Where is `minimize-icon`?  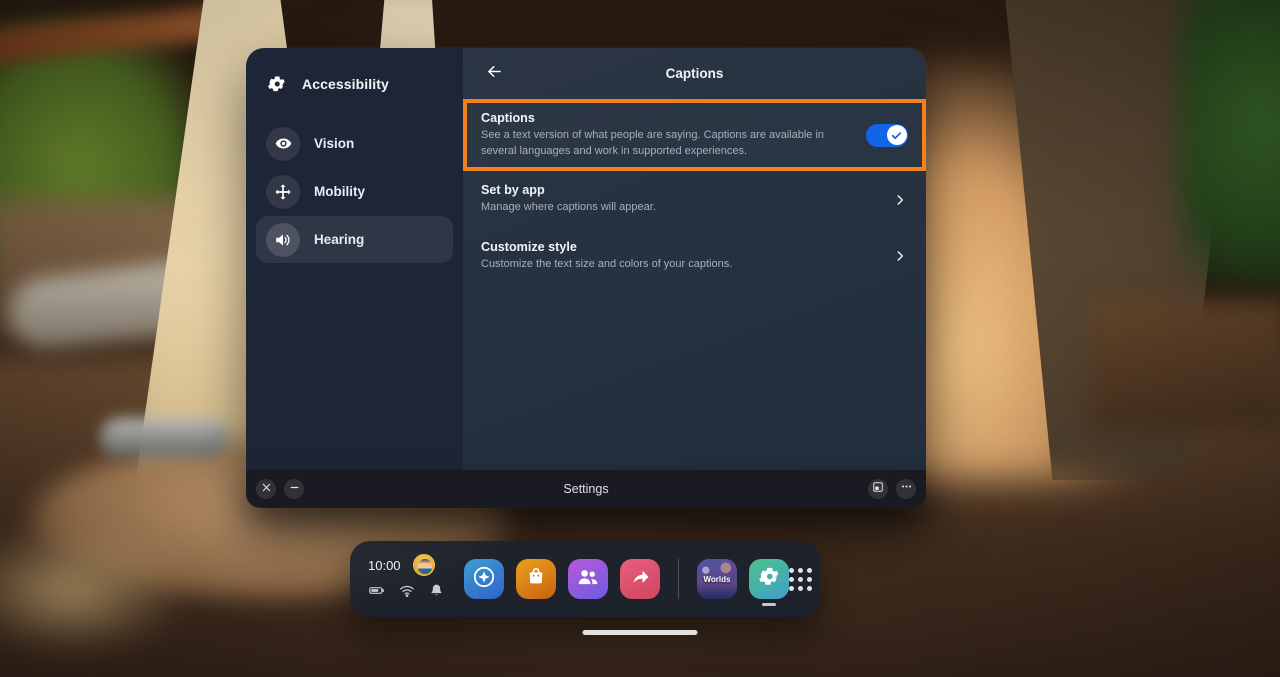 minimize-icon is located at coordinates (294, 489).